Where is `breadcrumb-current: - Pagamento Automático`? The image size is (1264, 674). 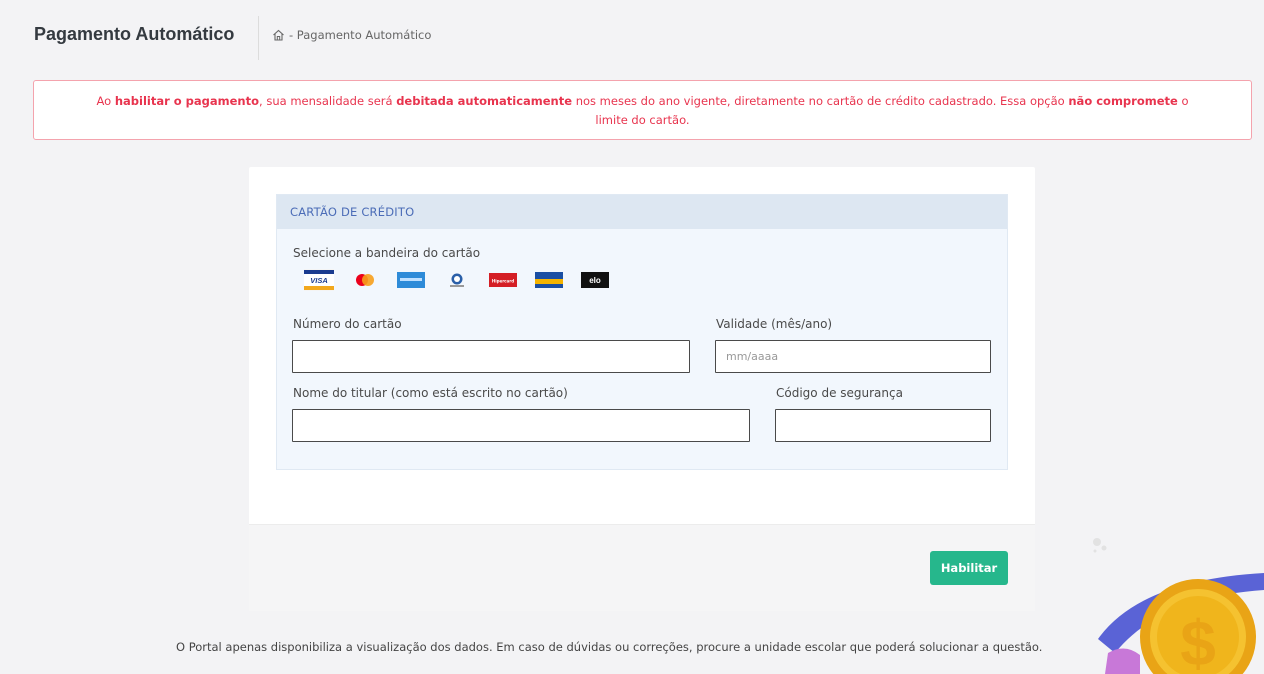 breadcrumb-current: - Pagamento Automático is located at coordinates (360, 35).